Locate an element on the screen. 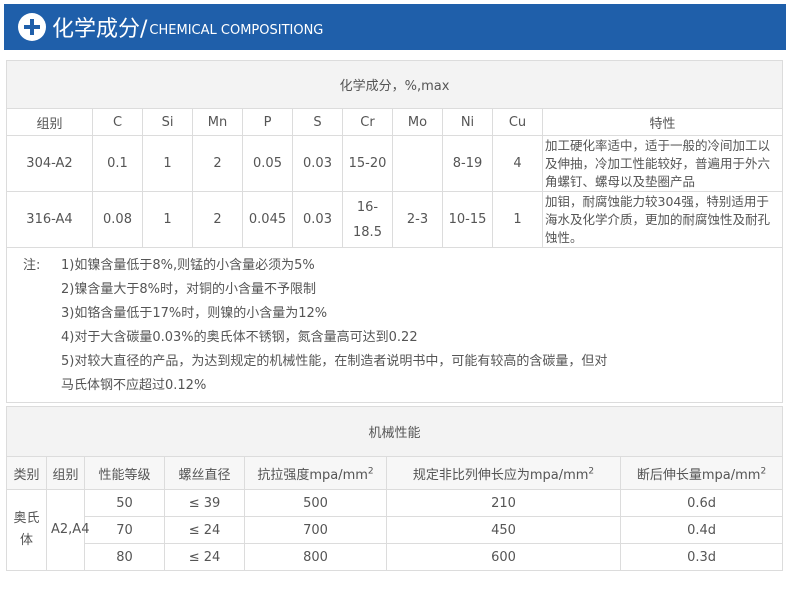  cell-group: A2,A4 is located at coordinates (67, 530).